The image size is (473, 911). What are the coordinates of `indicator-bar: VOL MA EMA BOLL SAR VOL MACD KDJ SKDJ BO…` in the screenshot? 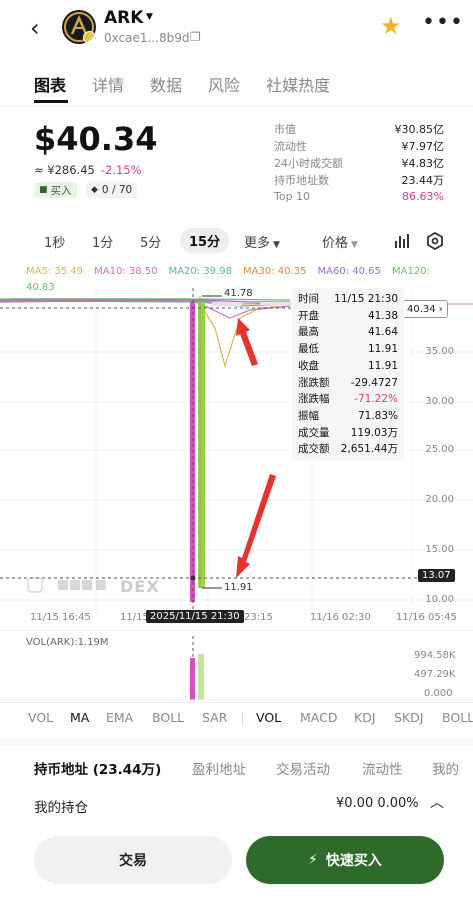 It's located at (236, 719).